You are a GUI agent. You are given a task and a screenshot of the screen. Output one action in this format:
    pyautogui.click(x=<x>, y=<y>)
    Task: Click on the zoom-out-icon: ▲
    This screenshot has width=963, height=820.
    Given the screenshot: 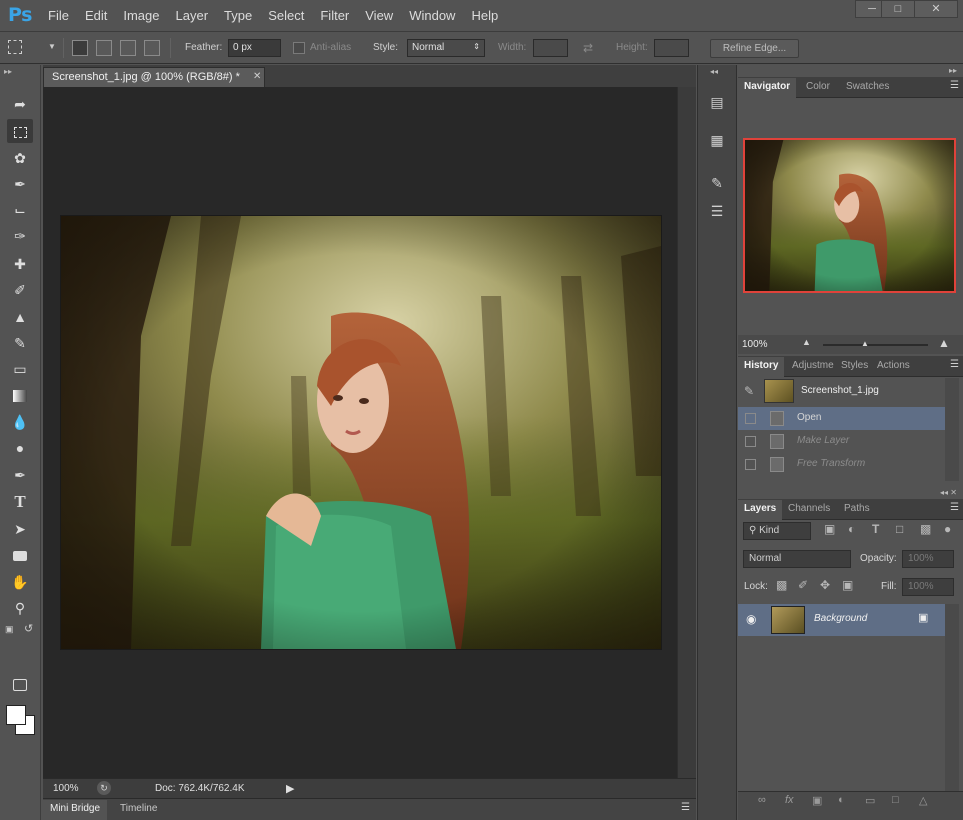 What is the action you would take?
    pyautogui.click(x=806, y=342)
    